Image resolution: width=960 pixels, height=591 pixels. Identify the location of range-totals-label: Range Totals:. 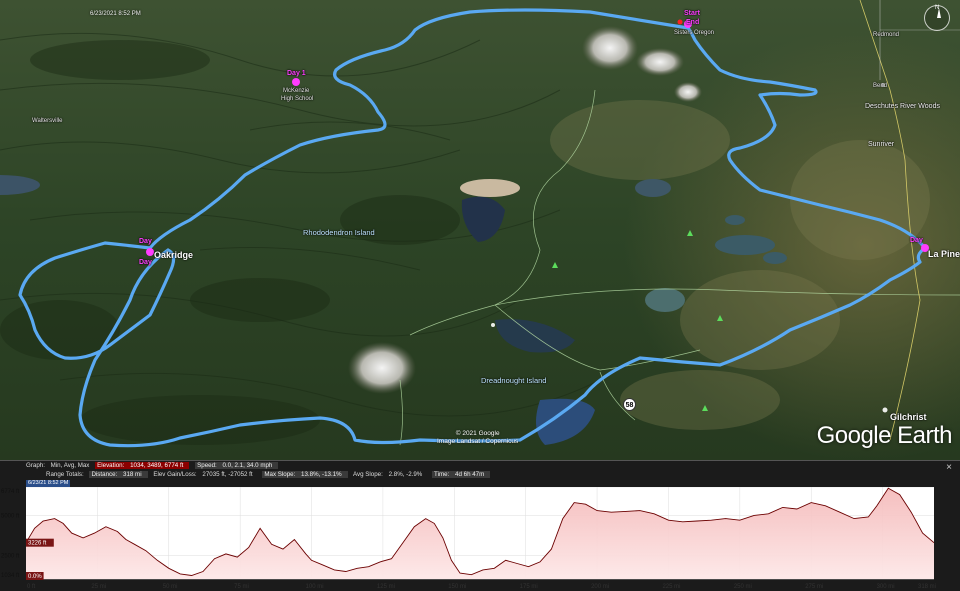
(65, 474).